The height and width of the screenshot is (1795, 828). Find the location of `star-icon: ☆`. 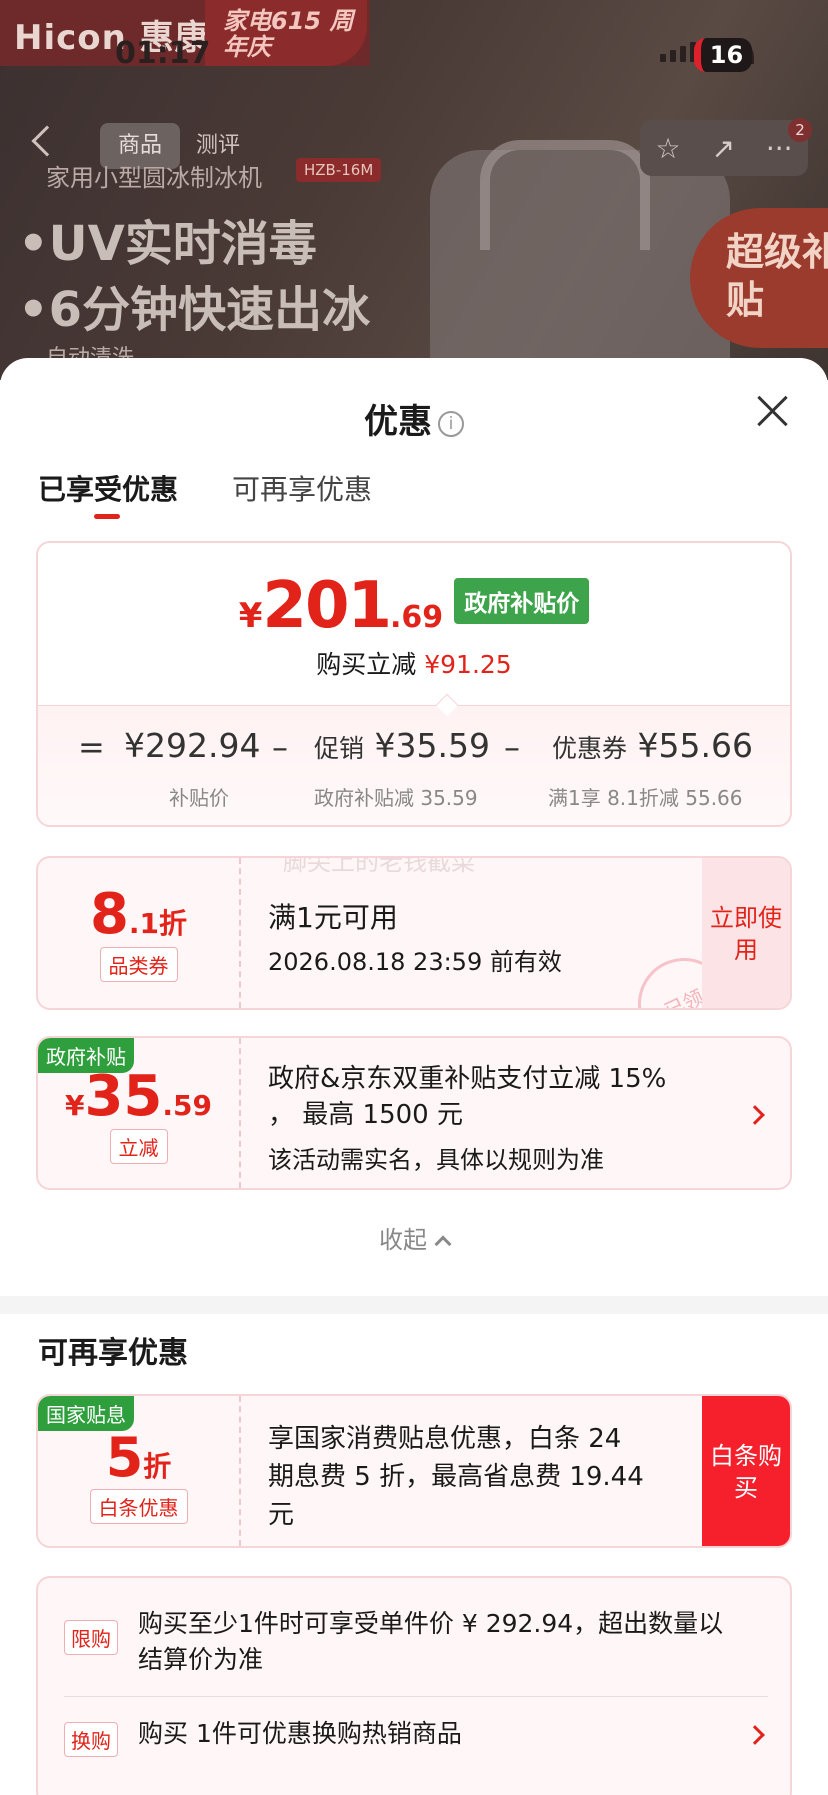

star-icon: ☆ is located at coordinates (667, 148).